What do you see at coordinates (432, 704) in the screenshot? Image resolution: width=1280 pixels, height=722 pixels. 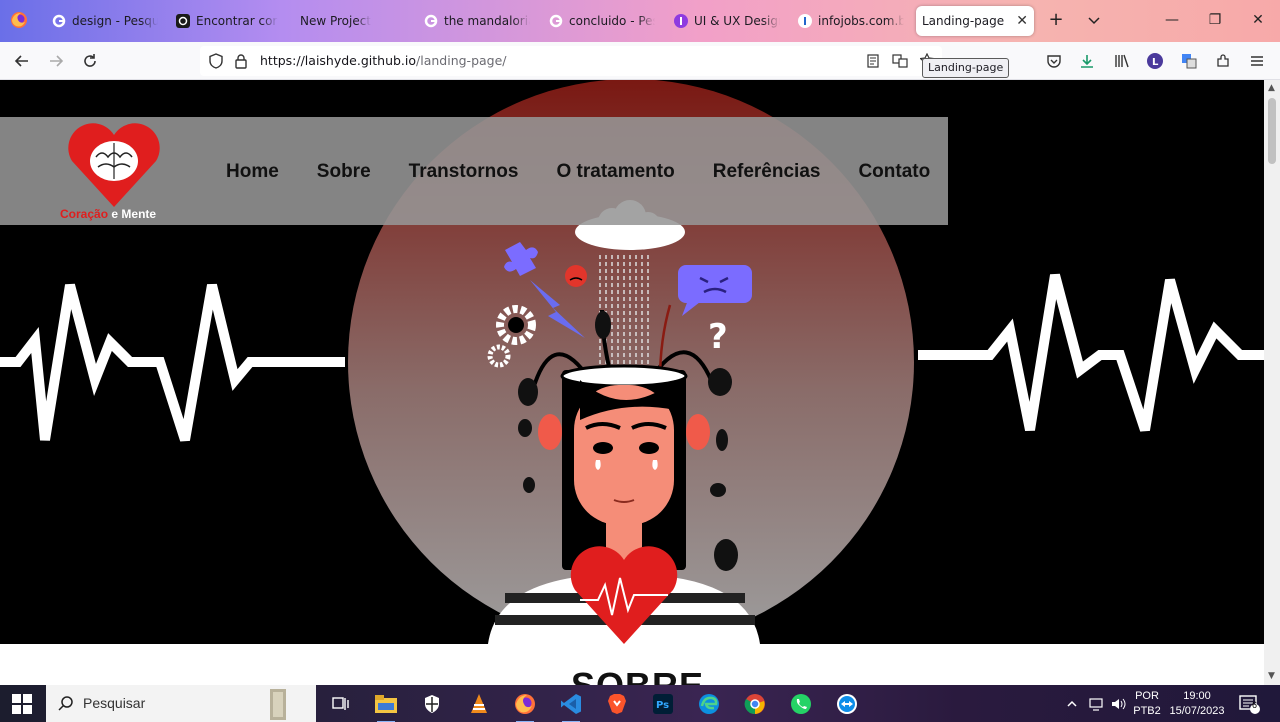 I see `windows-security-icon` at bounding box center [432, 704].